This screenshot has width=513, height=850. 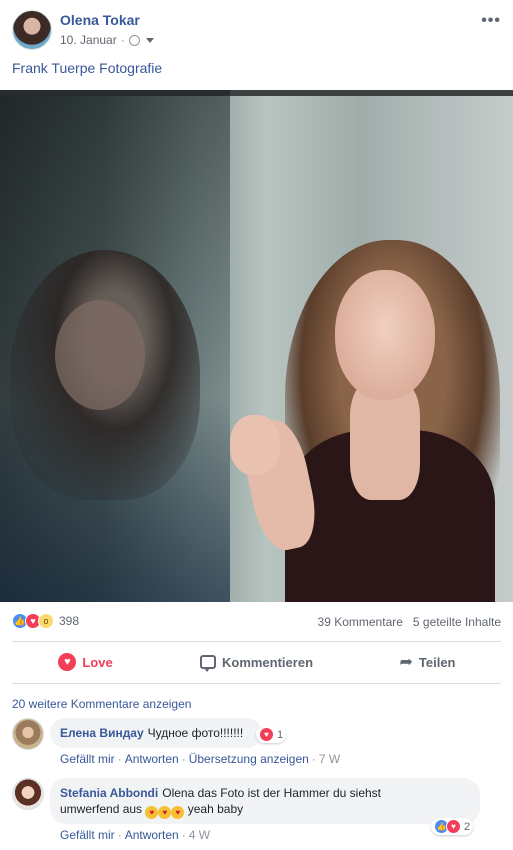 I want to click on share-button: ➦ Teilen, so click(x=427, y=662).